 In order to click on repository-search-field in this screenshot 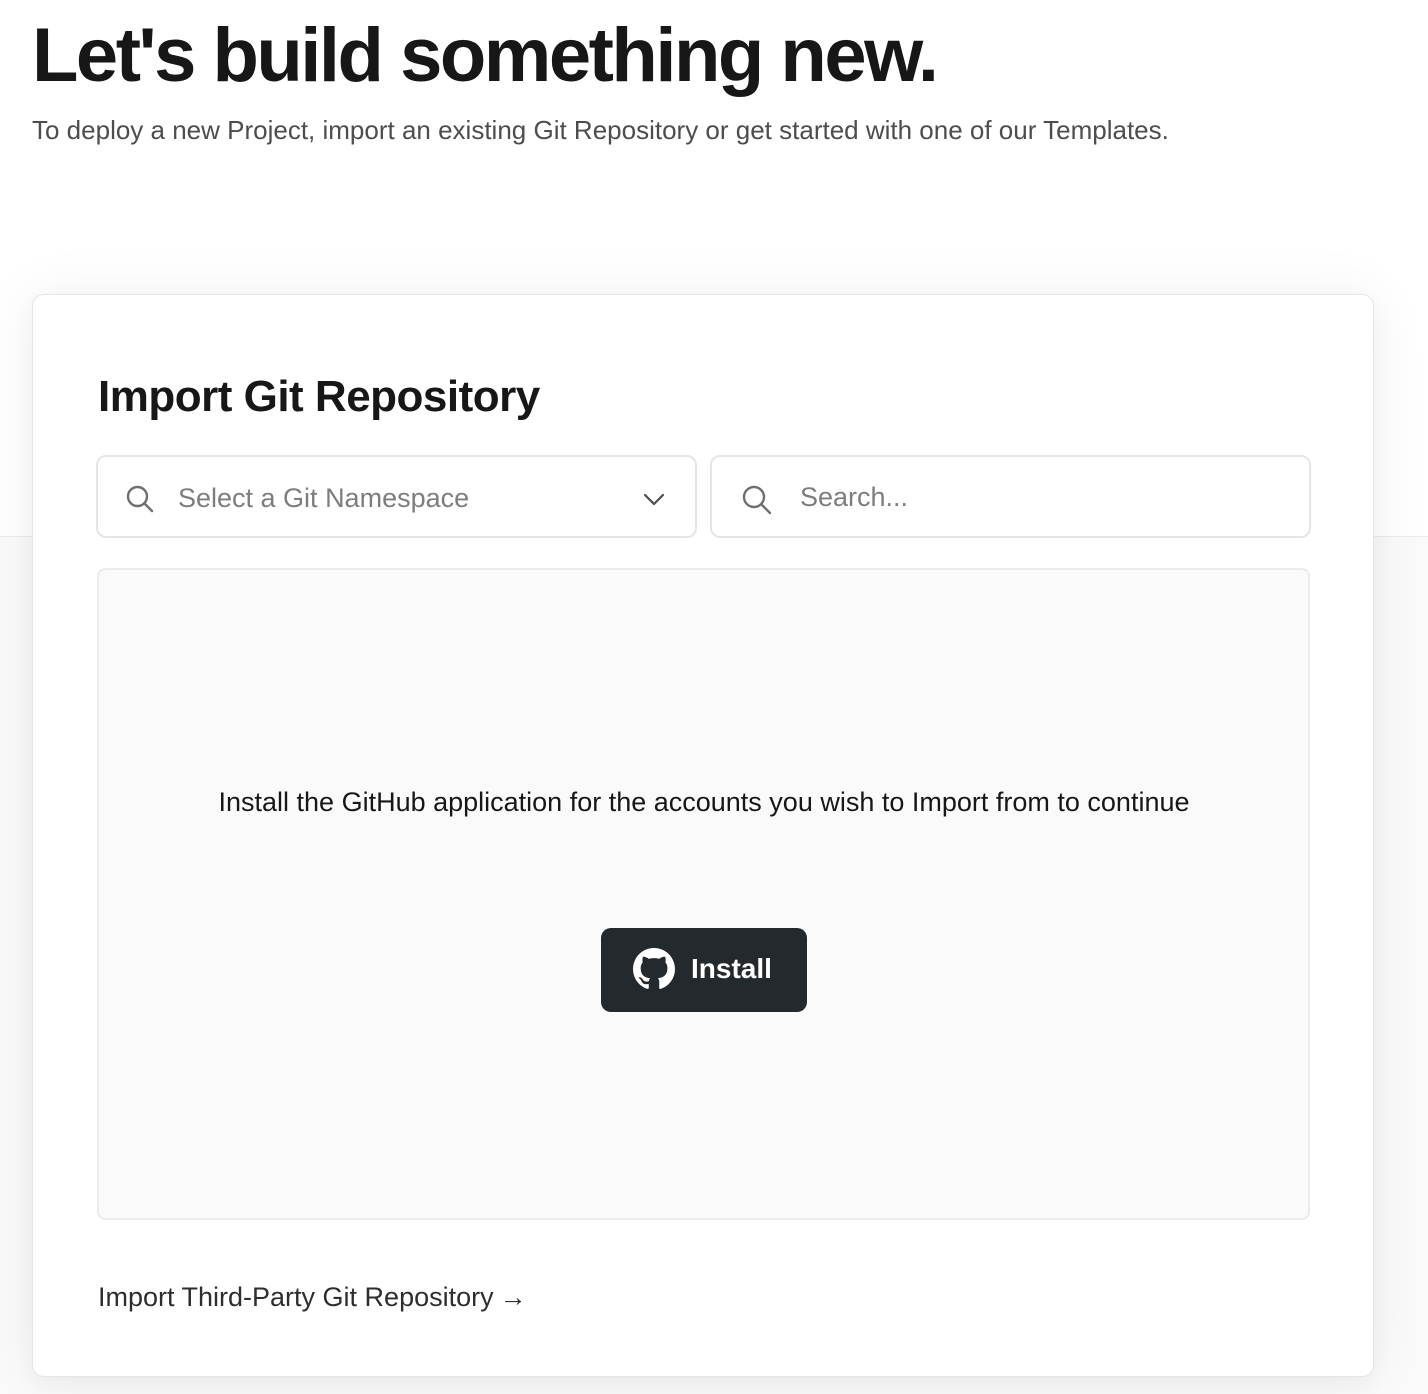, I will do `click(1010, 496)`.